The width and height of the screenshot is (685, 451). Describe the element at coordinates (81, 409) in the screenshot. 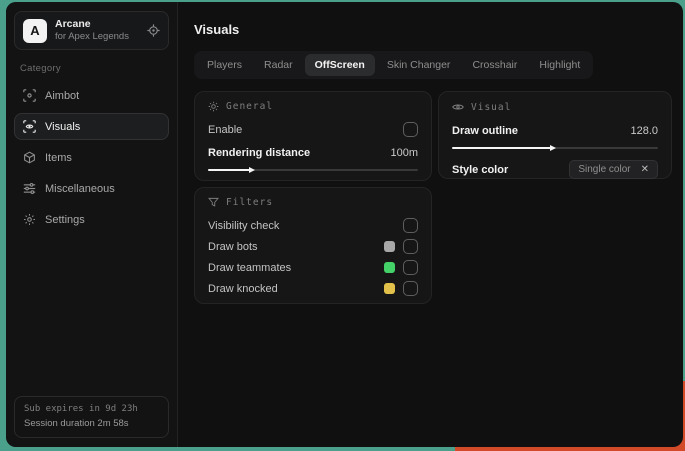

I see `sub-expires-text: Sub expires in 9d 23h` at that location.